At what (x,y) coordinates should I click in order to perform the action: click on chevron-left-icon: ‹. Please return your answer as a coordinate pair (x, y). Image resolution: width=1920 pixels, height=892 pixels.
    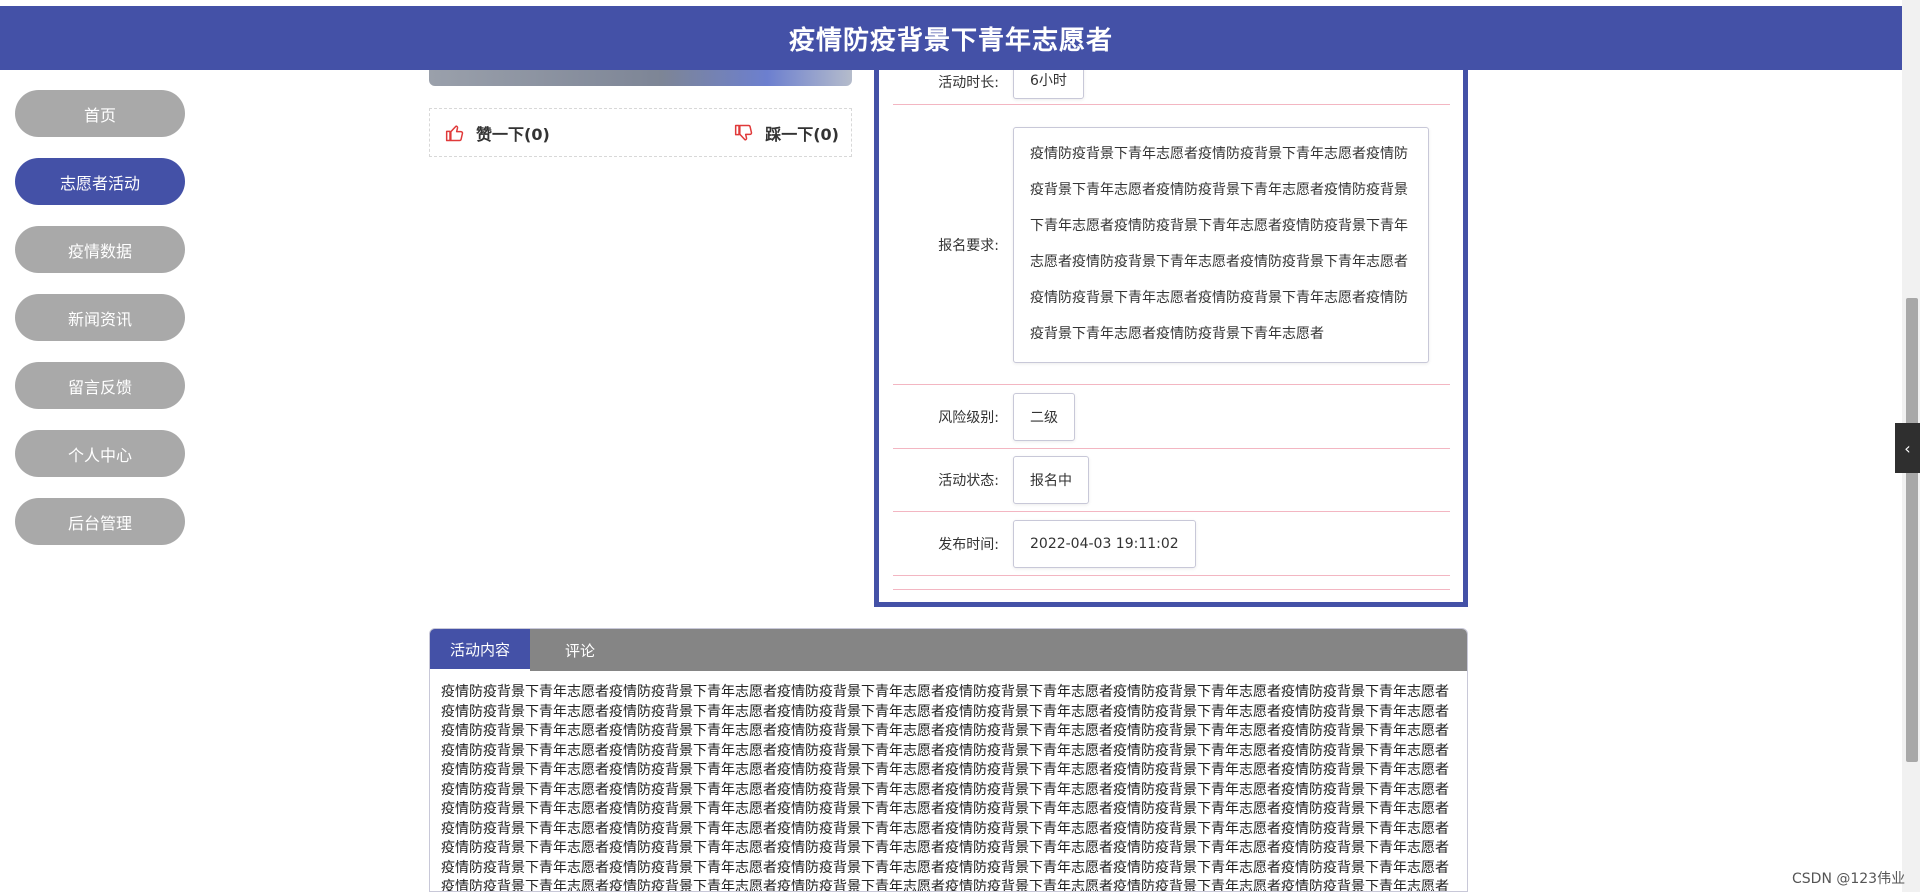
    Looking at the image, I should click on (1907, 448).